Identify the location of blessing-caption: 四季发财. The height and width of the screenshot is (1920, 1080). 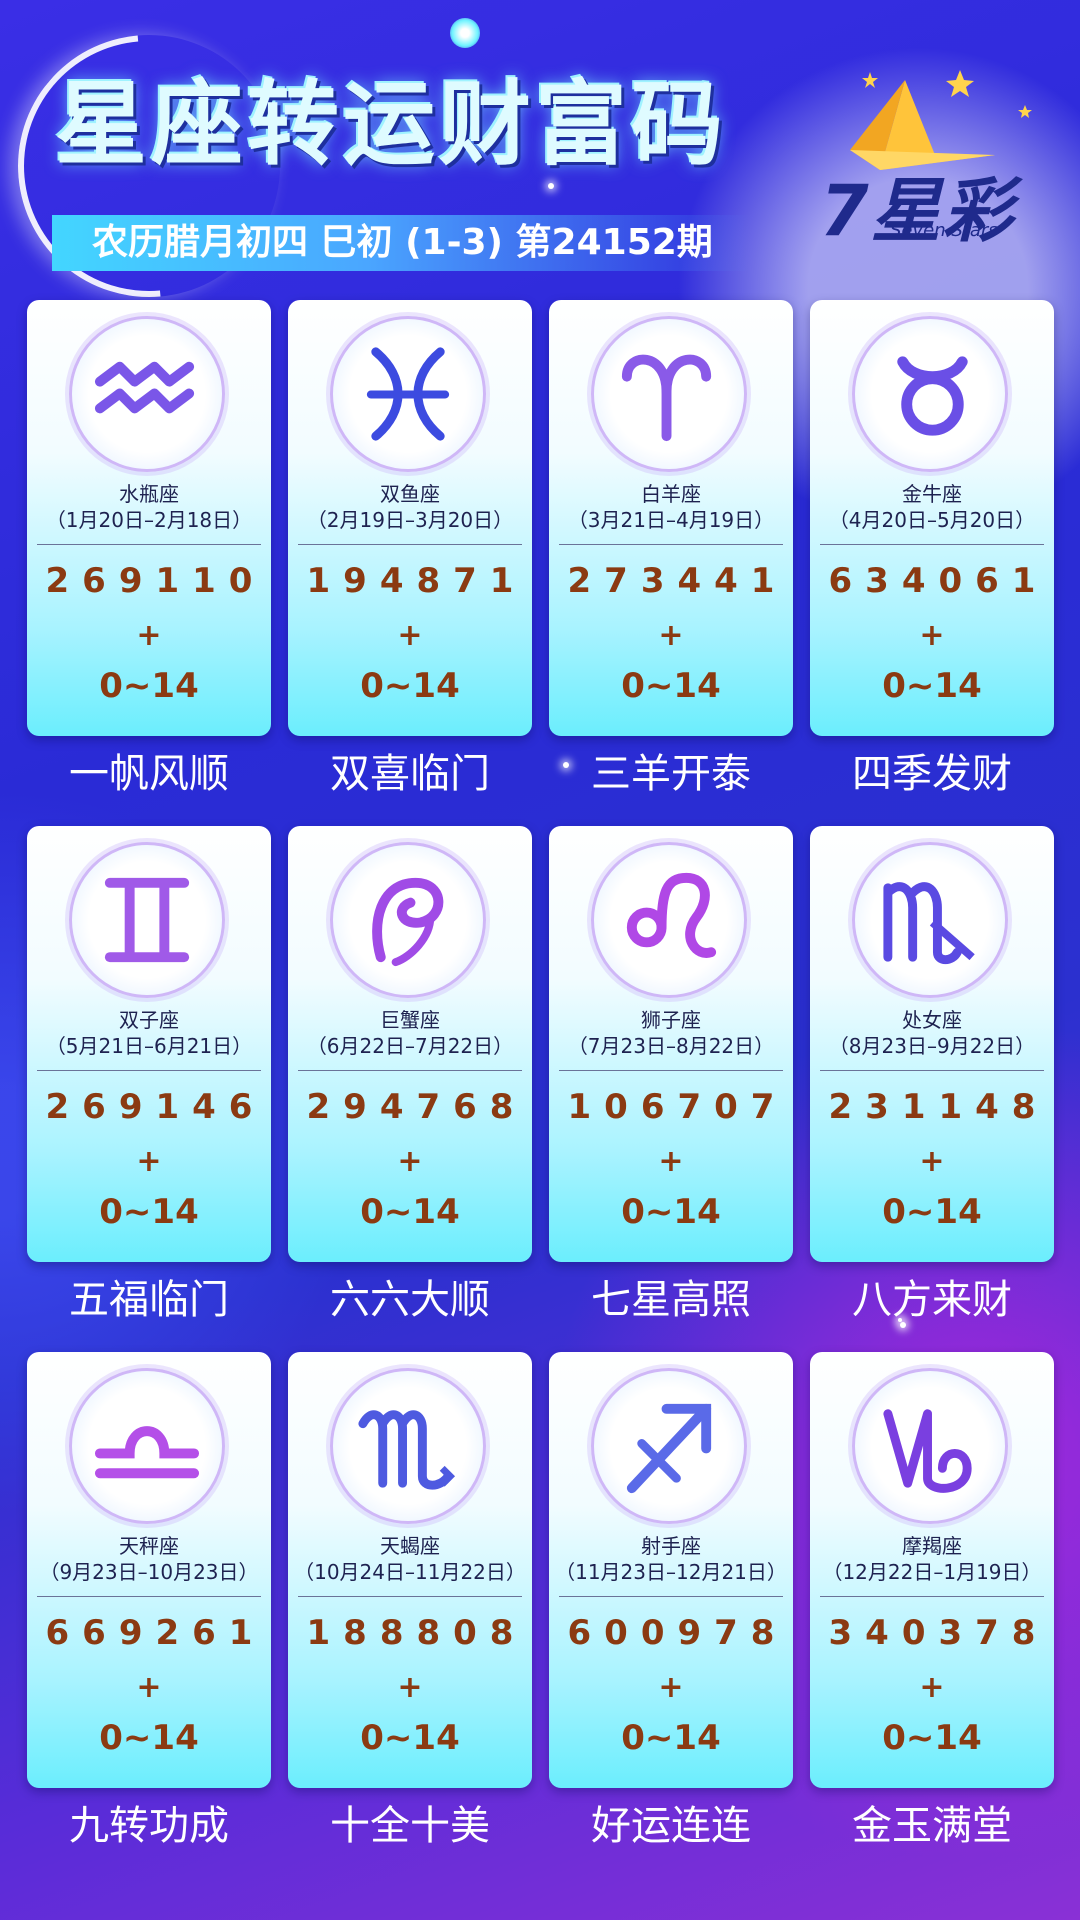
(932, 774).